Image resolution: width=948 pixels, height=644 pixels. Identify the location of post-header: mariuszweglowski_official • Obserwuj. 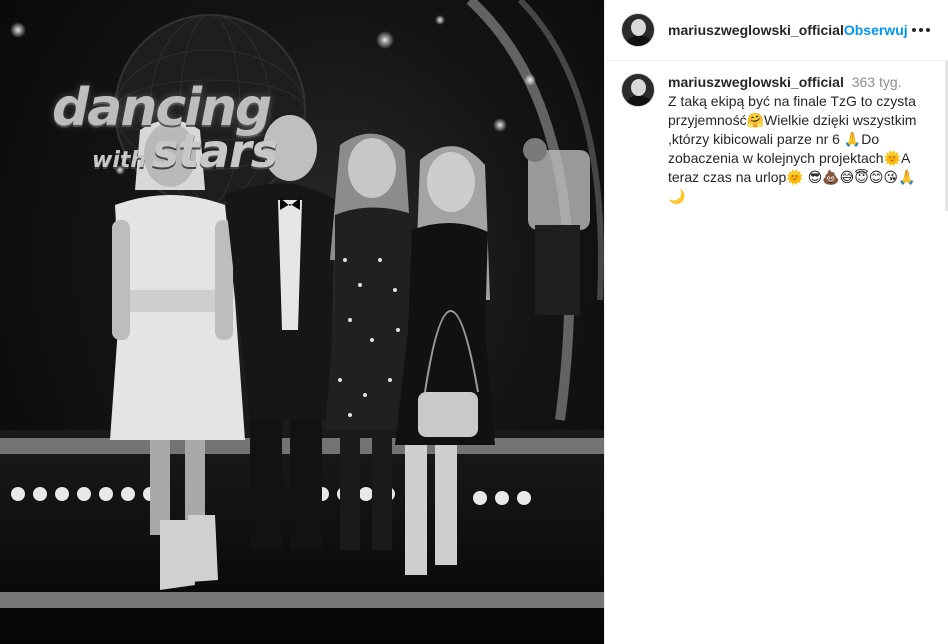
(776, 30).